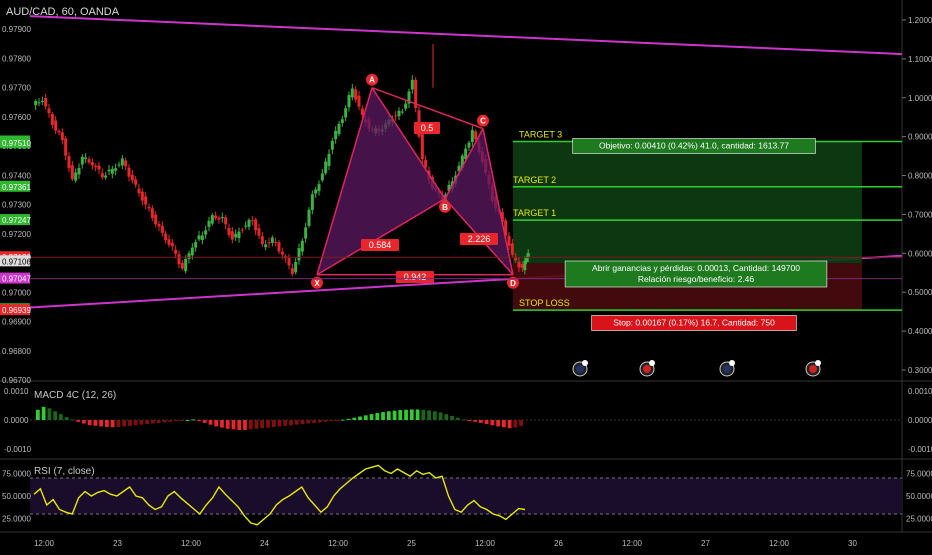 The width and height of the screenshot is (932, 555). I want to click on macd-right-tick-label: 0.0000, so click(920, 420).